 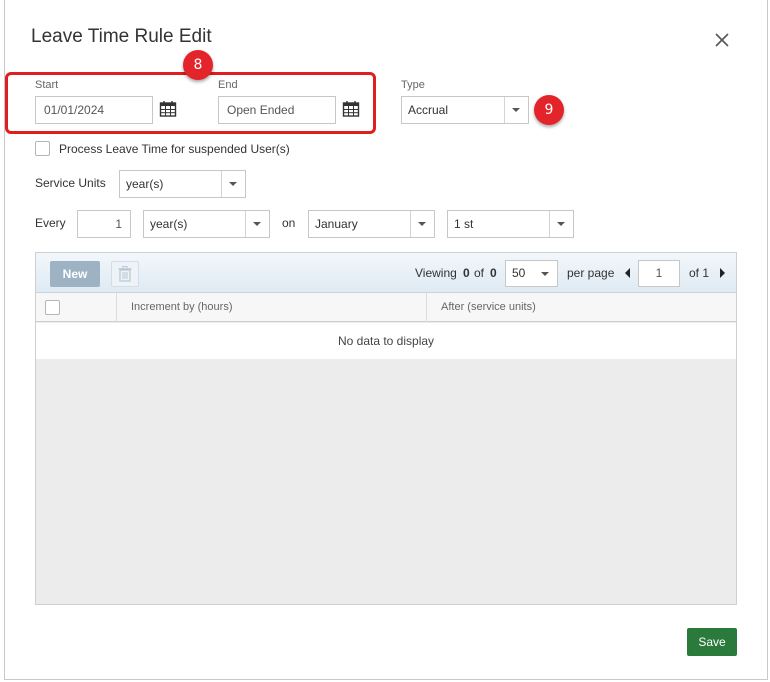 I want to click on month-select: January, so click(x=371, y=224).